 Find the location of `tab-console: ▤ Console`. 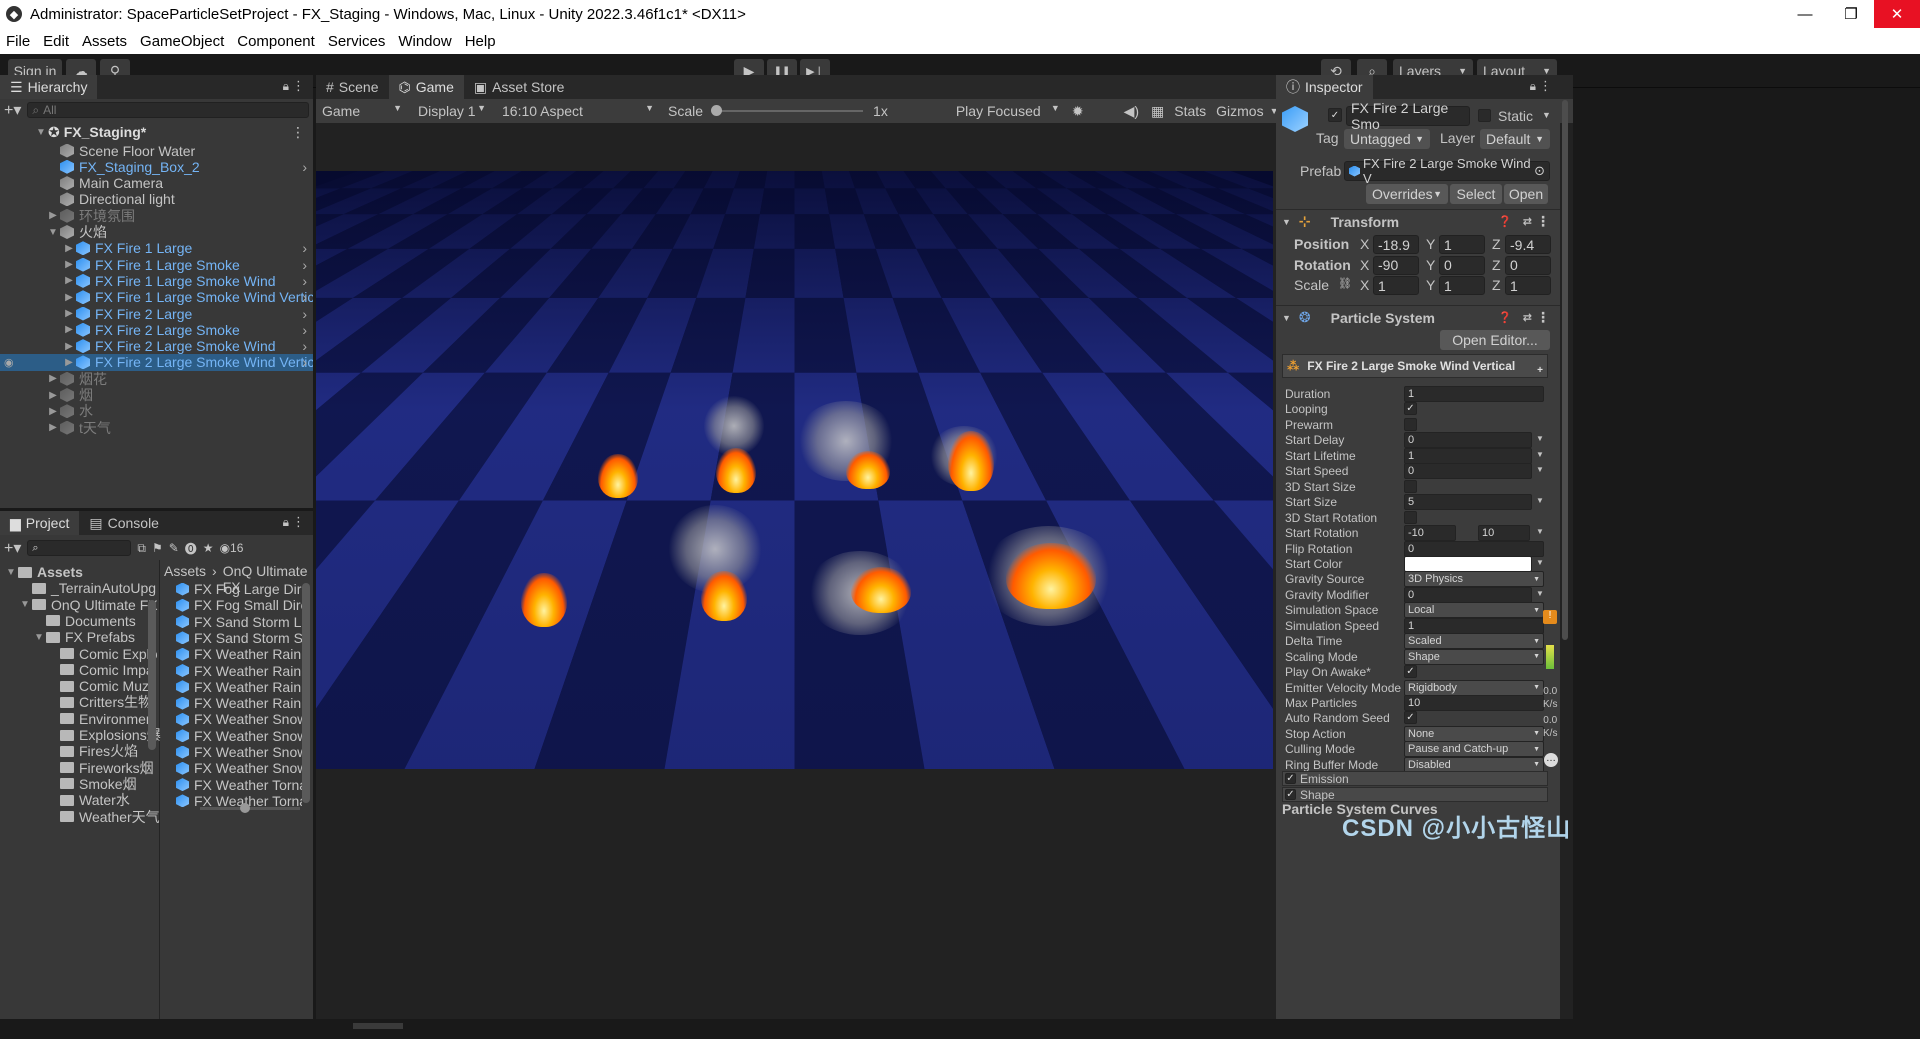

tab-console: ▤ Console is located at coordinates (124, 523).